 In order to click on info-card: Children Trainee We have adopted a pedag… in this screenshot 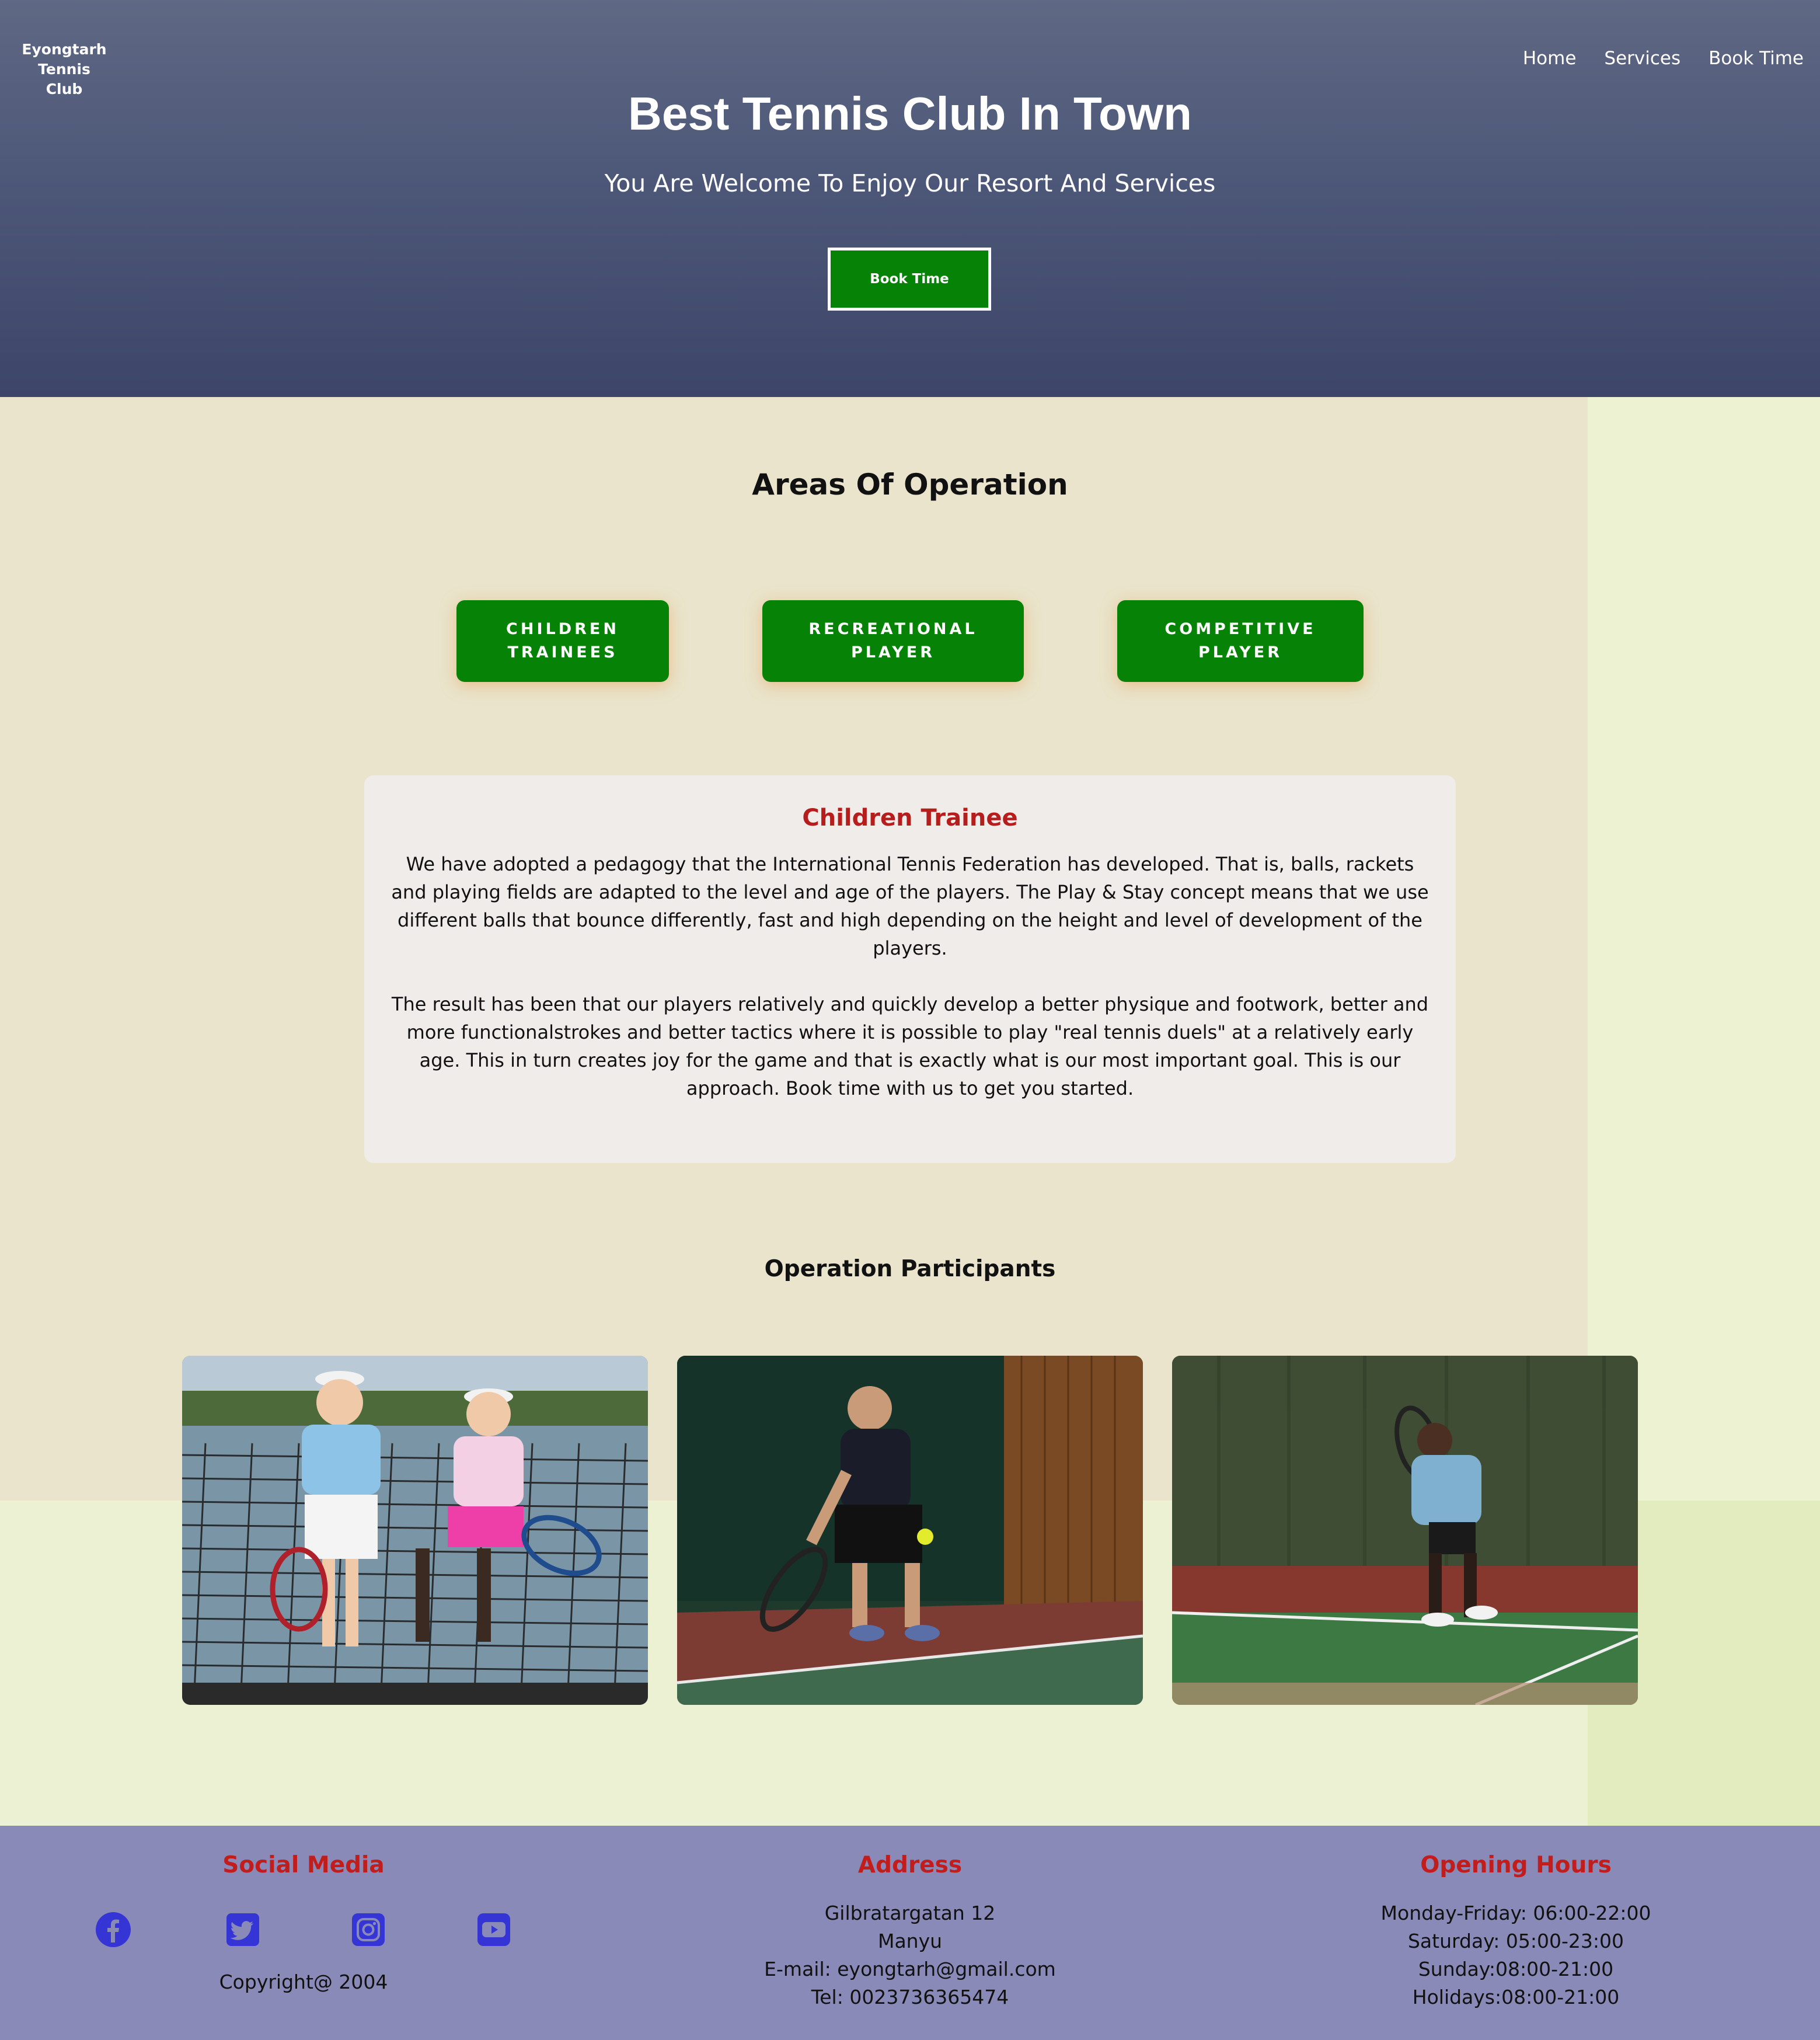, I will do `click(910, 969)`.